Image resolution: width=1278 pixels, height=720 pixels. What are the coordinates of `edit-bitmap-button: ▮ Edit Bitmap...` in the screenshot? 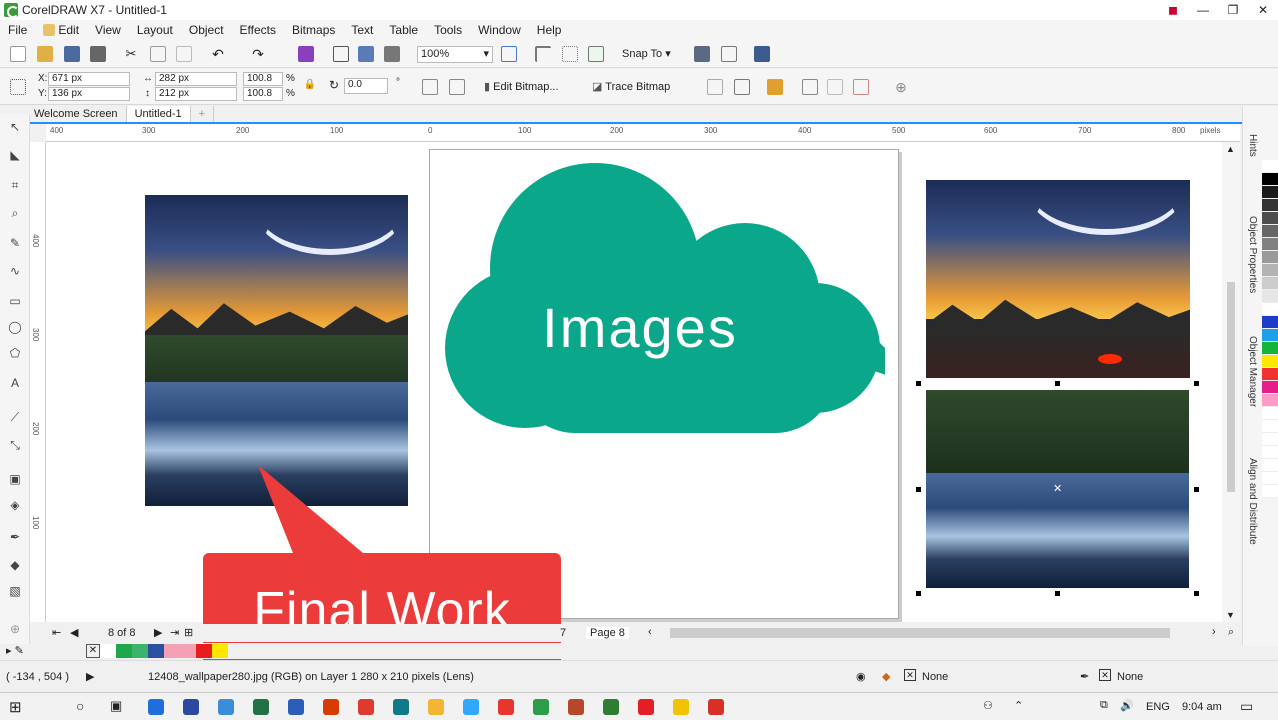 It's located at (521, 86).